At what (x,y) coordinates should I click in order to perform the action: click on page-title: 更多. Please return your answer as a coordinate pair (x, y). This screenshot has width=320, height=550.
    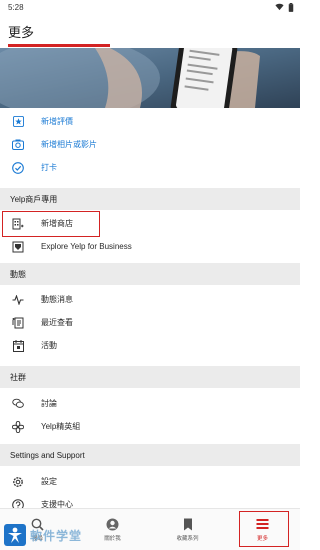
    Looking at the image, I should click on (21, 32).